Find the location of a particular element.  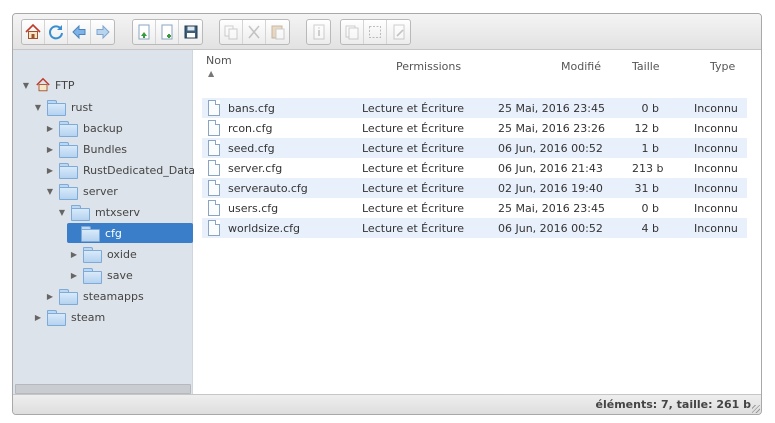

file-size: 4 b is located at coordinates (650, 228).